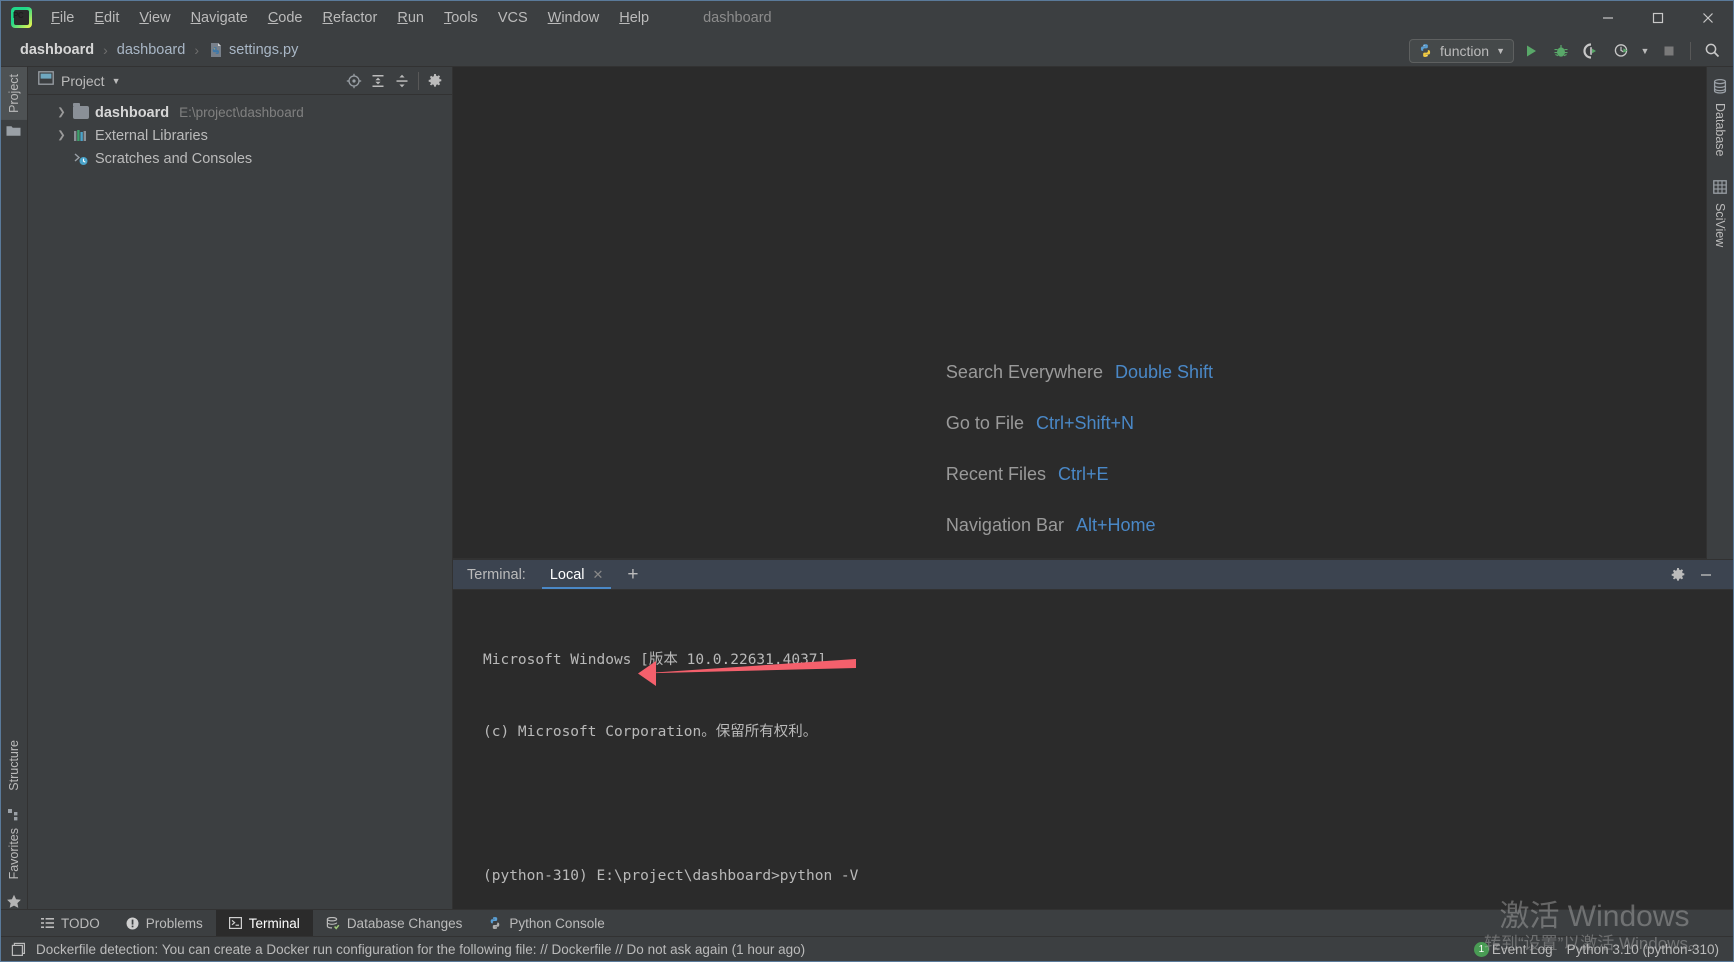 This screenshot has width=1734, height=962. I want to click on window-controls, so click(1658, 17).